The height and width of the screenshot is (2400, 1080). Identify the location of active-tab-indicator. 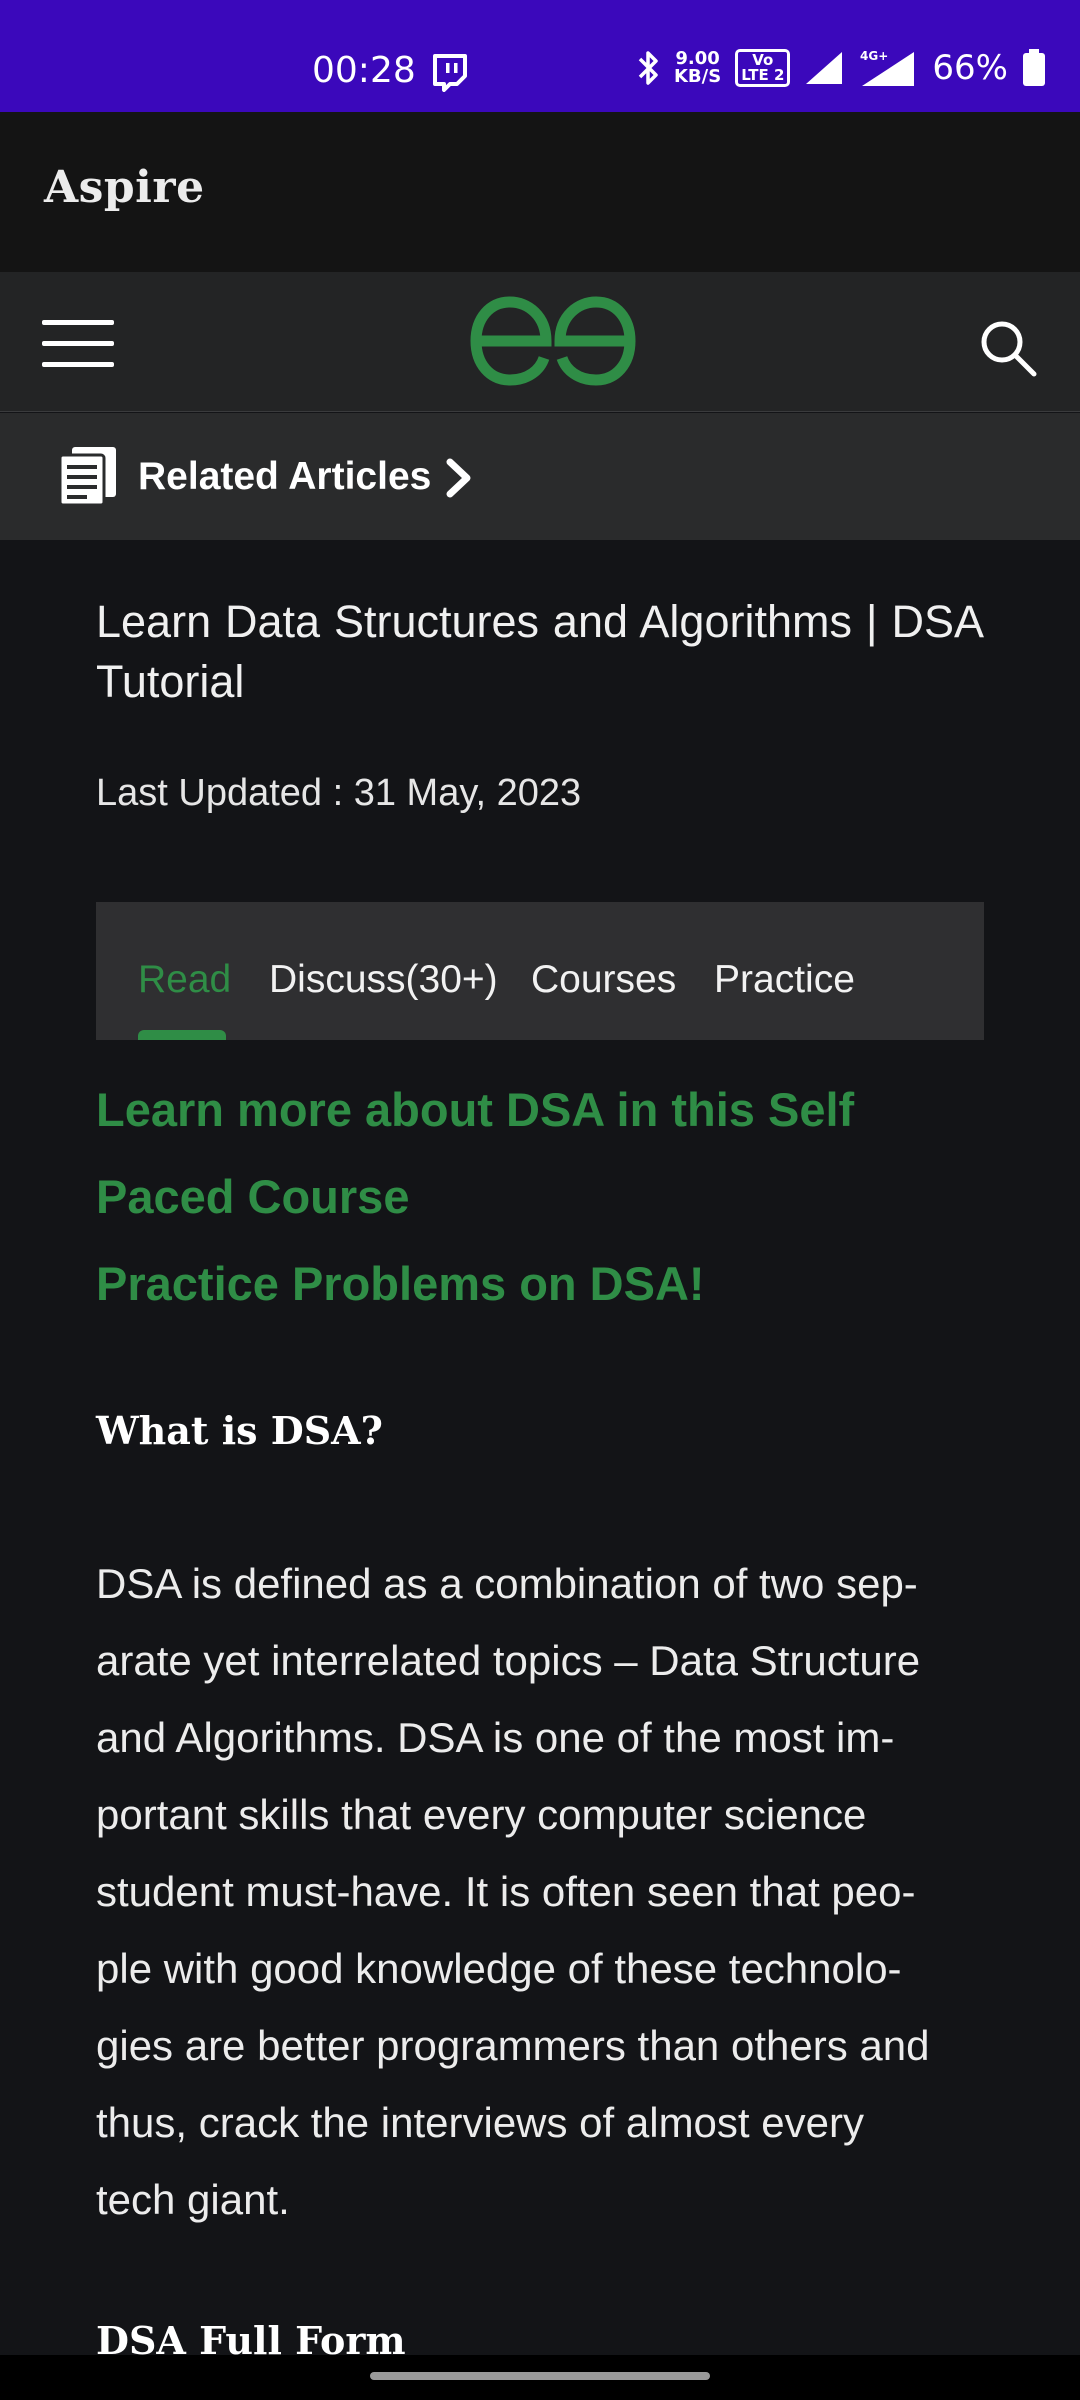
(182, 1035).